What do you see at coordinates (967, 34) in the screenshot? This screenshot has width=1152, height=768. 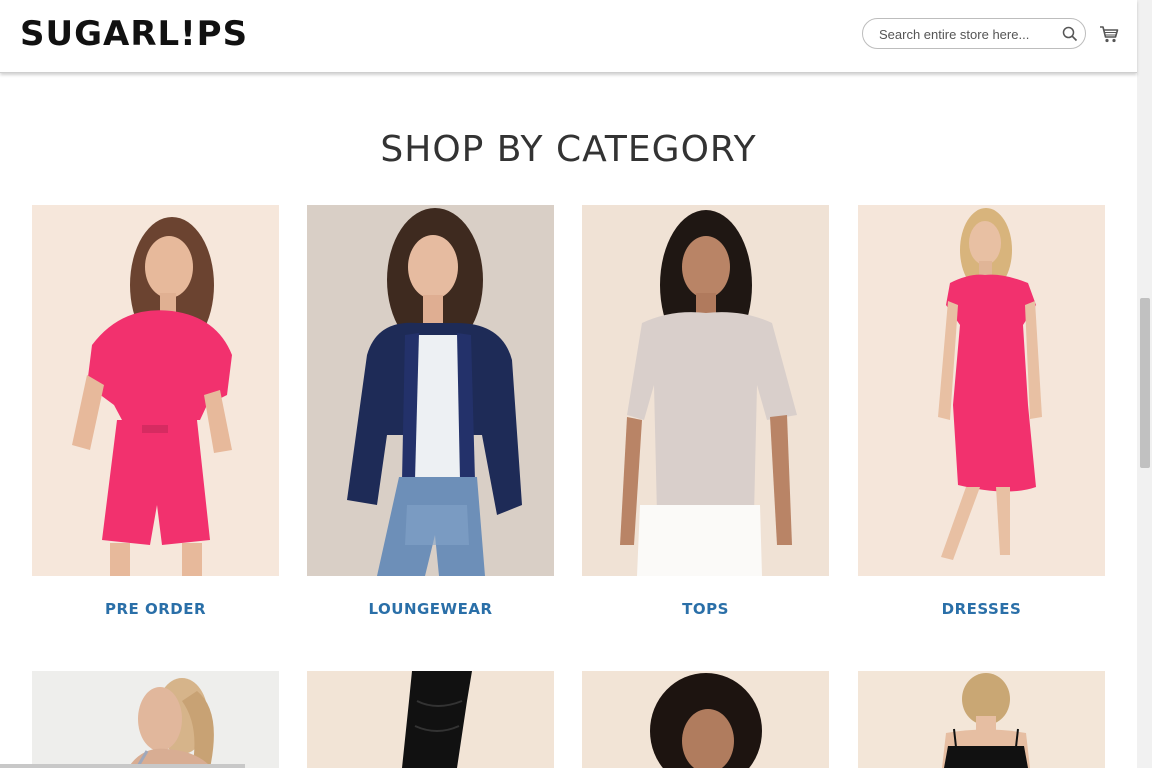 I see `search-input` at bounding box center [967, 34].